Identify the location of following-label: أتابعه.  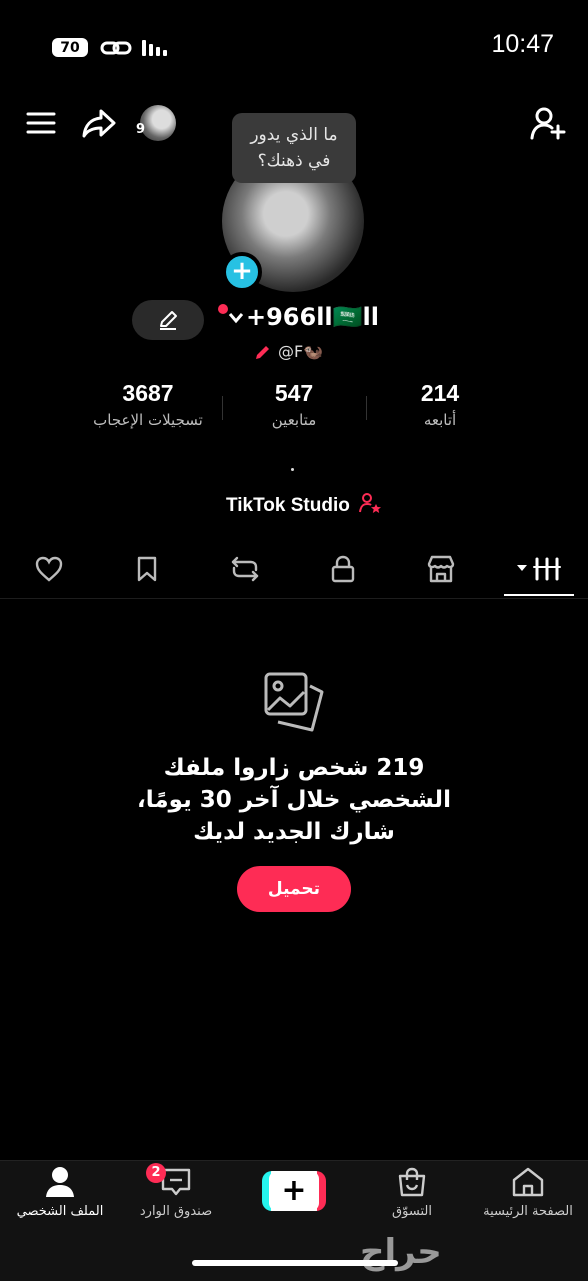
(440, 420).